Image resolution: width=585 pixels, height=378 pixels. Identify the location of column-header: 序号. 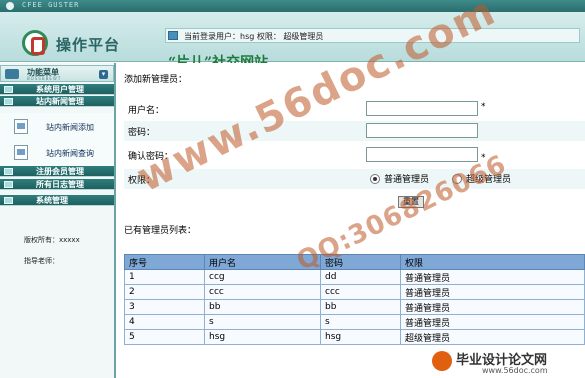
(164, 262).